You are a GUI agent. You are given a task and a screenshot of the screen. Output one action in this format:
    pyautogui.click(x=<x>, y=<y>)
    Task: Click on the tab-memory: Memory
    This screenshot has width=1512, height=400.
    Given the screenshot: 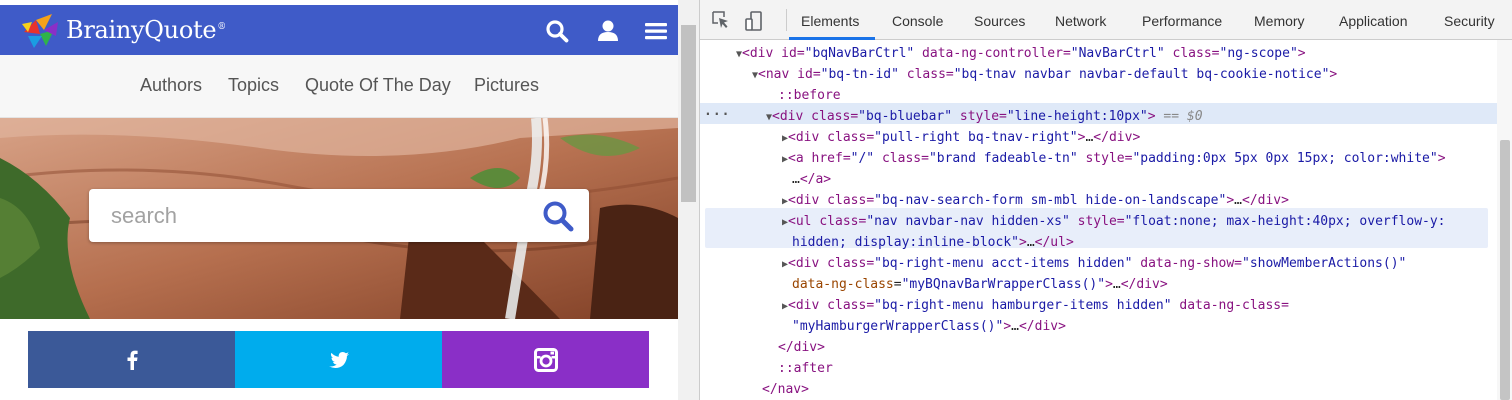 What is the action you would take?
    pyautogui.click(x=1279, y=21)
    